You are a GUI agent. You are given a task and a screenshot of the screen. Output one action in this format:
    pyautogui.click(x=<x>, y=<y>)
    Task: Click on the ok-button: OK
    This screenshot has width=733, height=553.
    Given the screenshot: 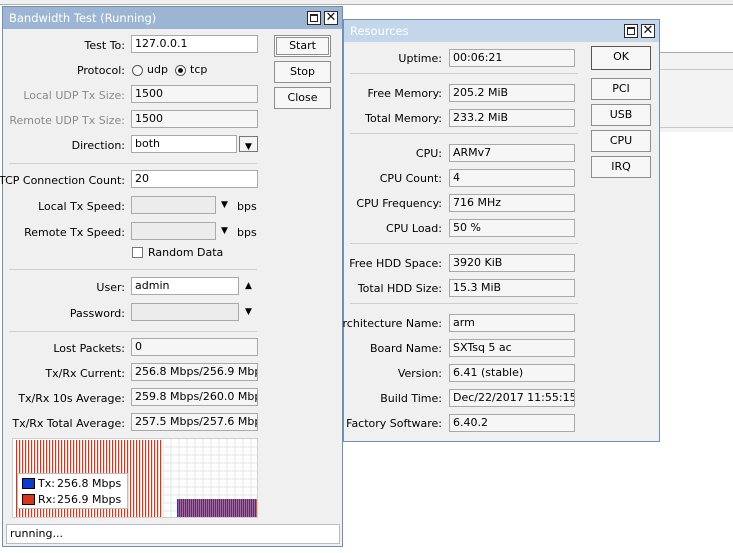 What is the action you would take?
    pyautogui.click(x=621, y=58)
    